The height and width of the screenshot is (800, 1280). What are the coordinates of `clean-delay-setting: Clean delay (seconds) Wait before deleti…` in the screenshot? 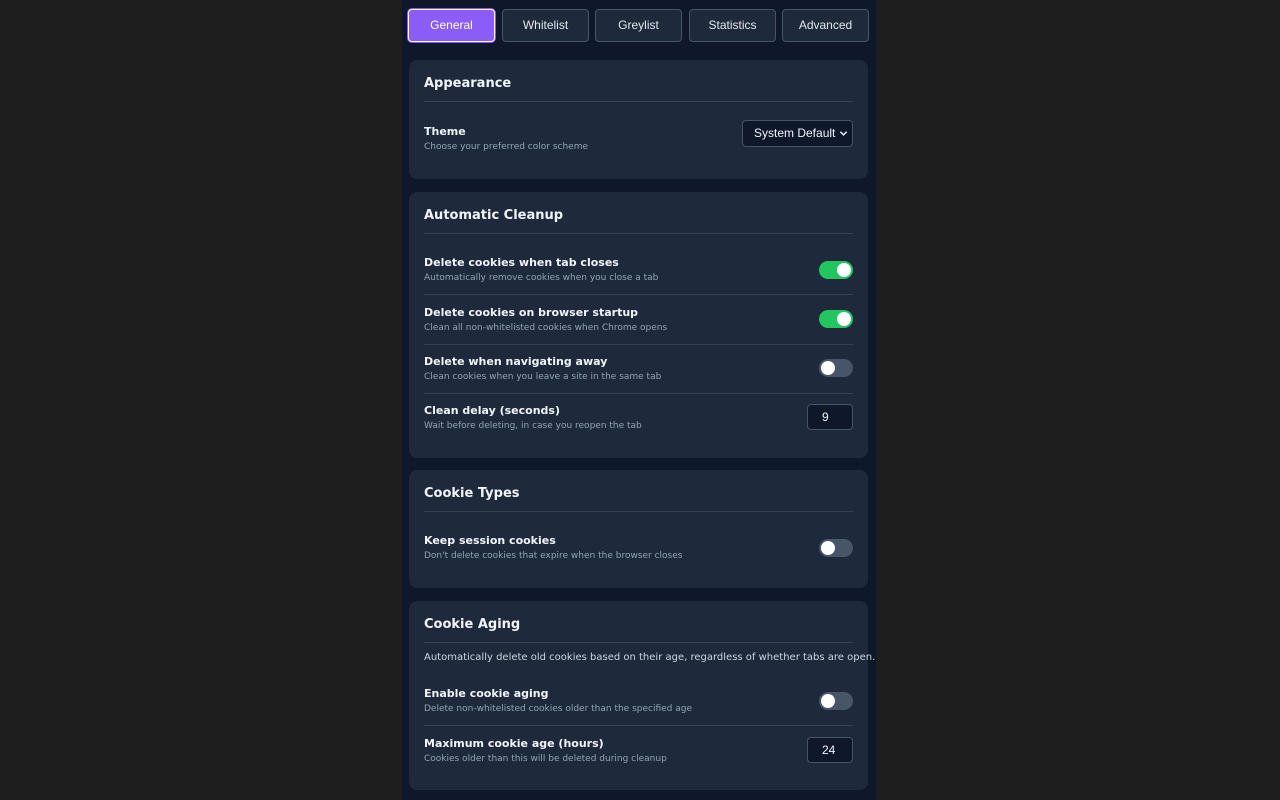 It's located at (638, 417).